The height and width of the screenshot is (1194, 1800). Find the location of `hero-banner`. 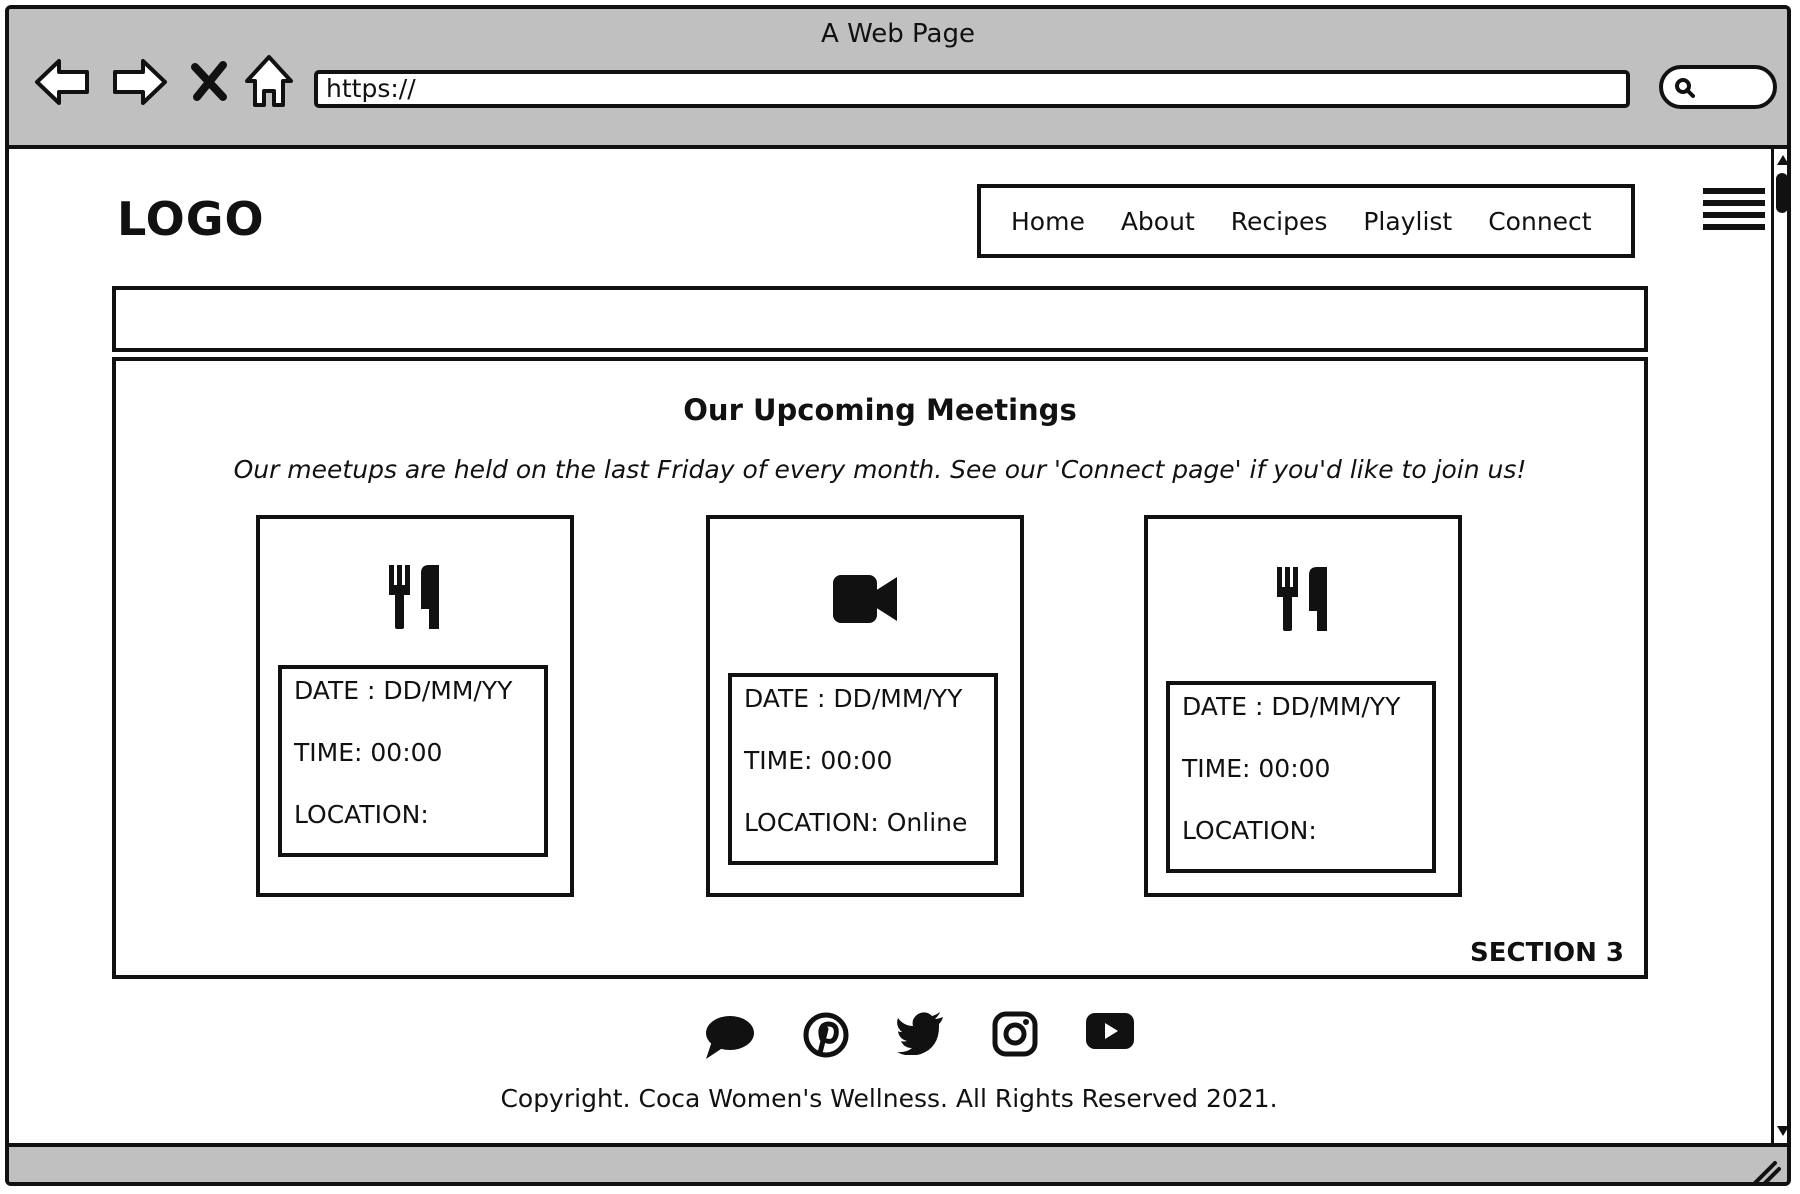

hero-banner is located at coordinates (880, 319).